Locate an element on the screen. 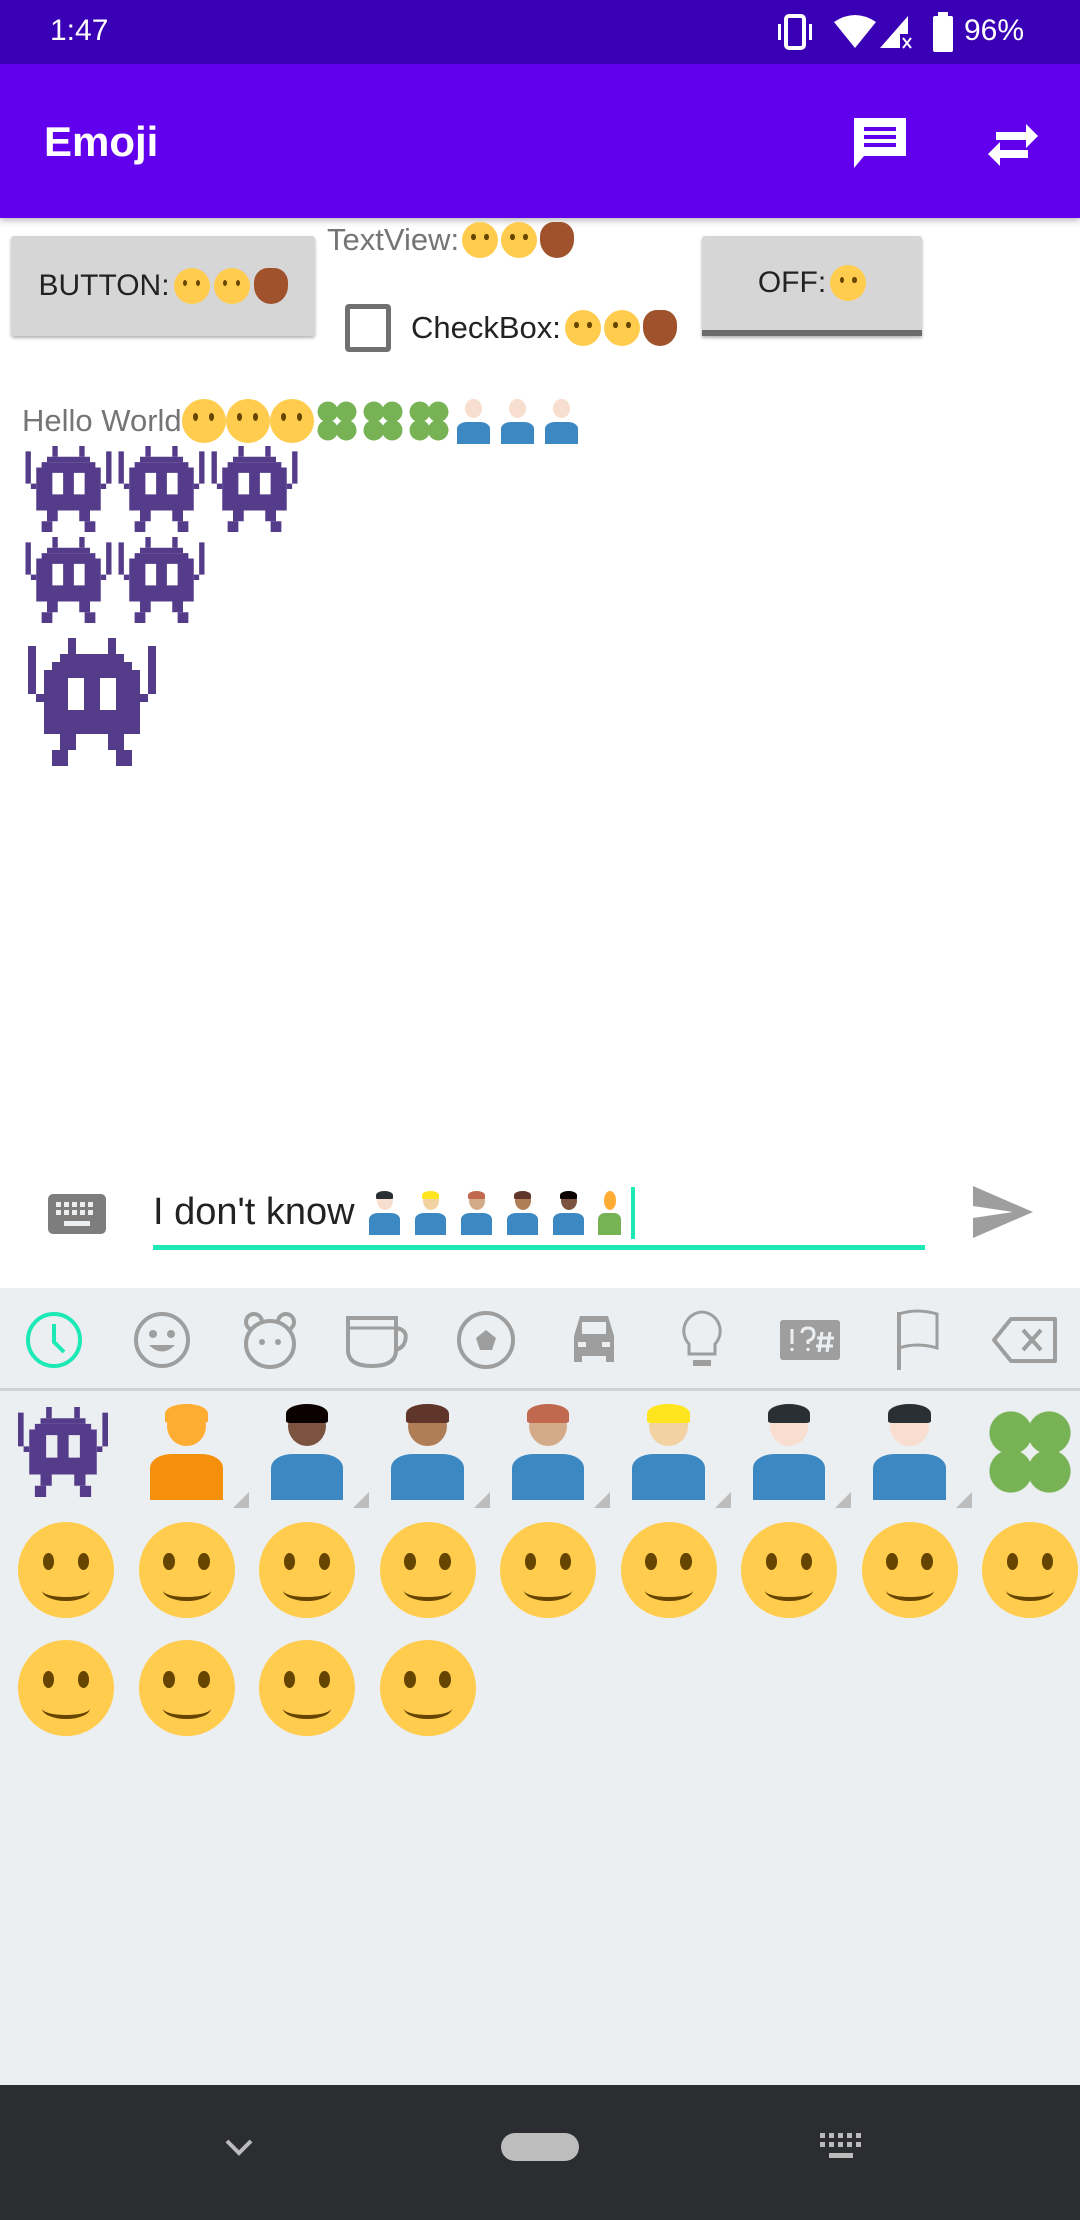  tab-smileys is located at coordinates (162, 1340).